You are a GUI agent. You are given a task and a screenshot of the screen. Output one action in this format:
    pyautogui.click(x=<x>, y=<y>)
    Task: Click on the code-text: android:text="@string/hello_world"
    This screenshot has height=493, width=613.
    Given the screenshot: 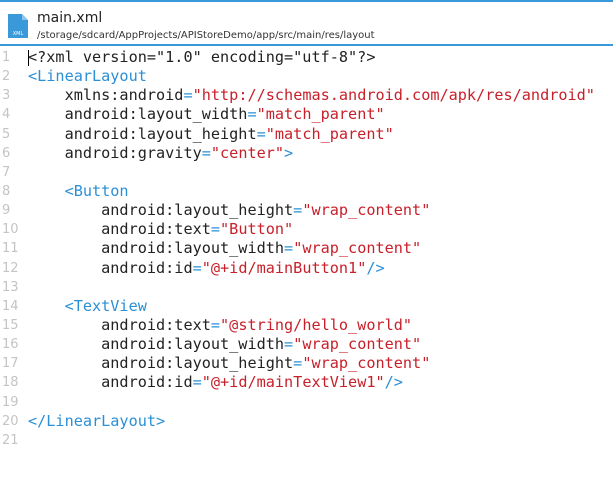 What is the action you would take?
    pyautogui.click(x=220, y=325)
    